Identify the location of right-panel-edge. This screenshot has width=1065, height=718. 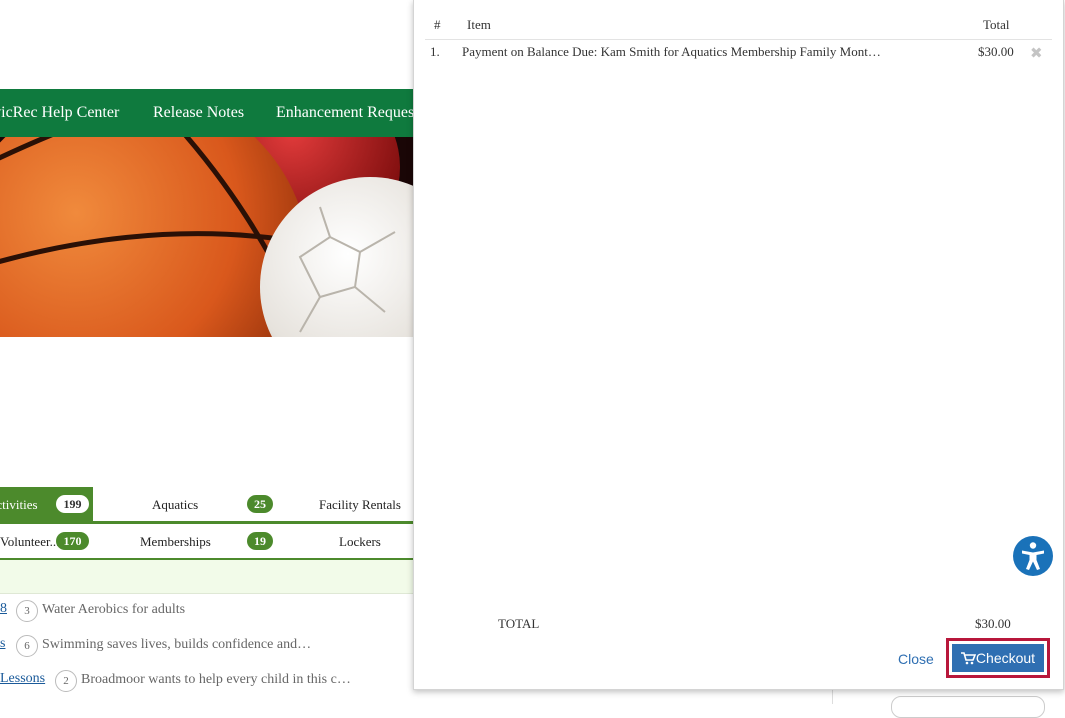
(948, 704).